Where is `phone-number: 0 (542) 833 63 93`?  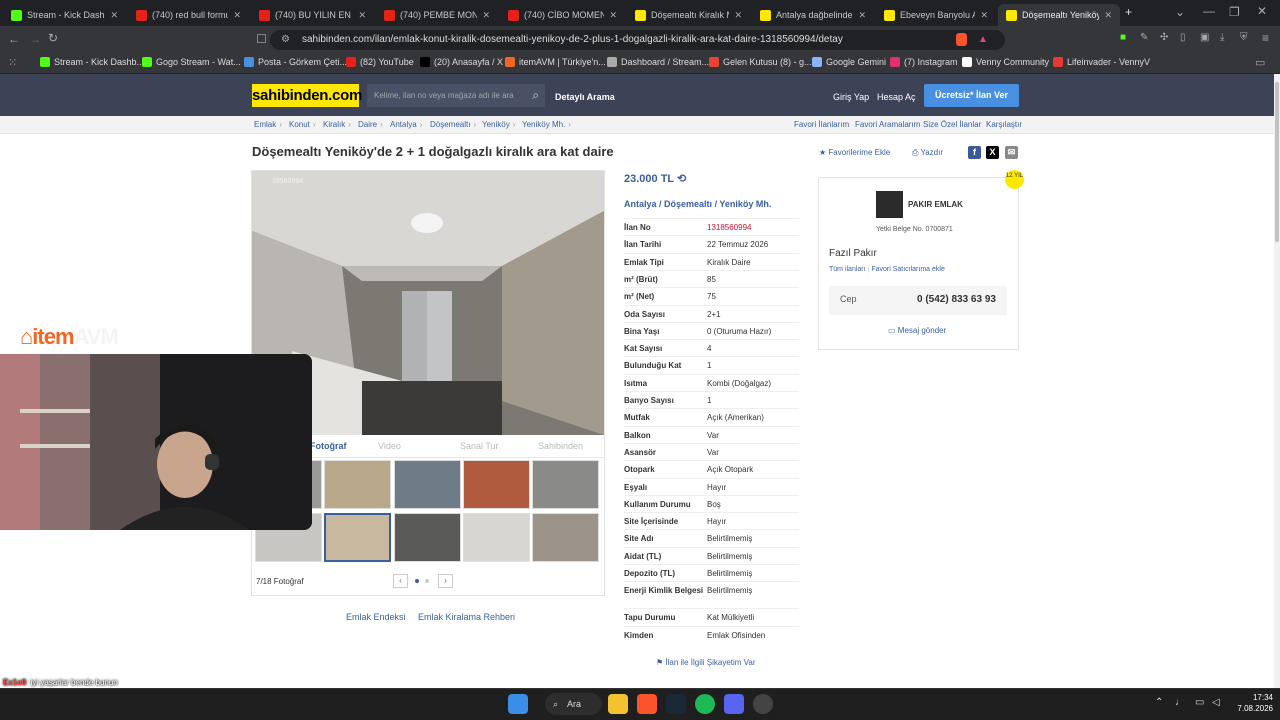 phone-number: 0 (542) 833 63 93 is located at coordinates (956, 299).